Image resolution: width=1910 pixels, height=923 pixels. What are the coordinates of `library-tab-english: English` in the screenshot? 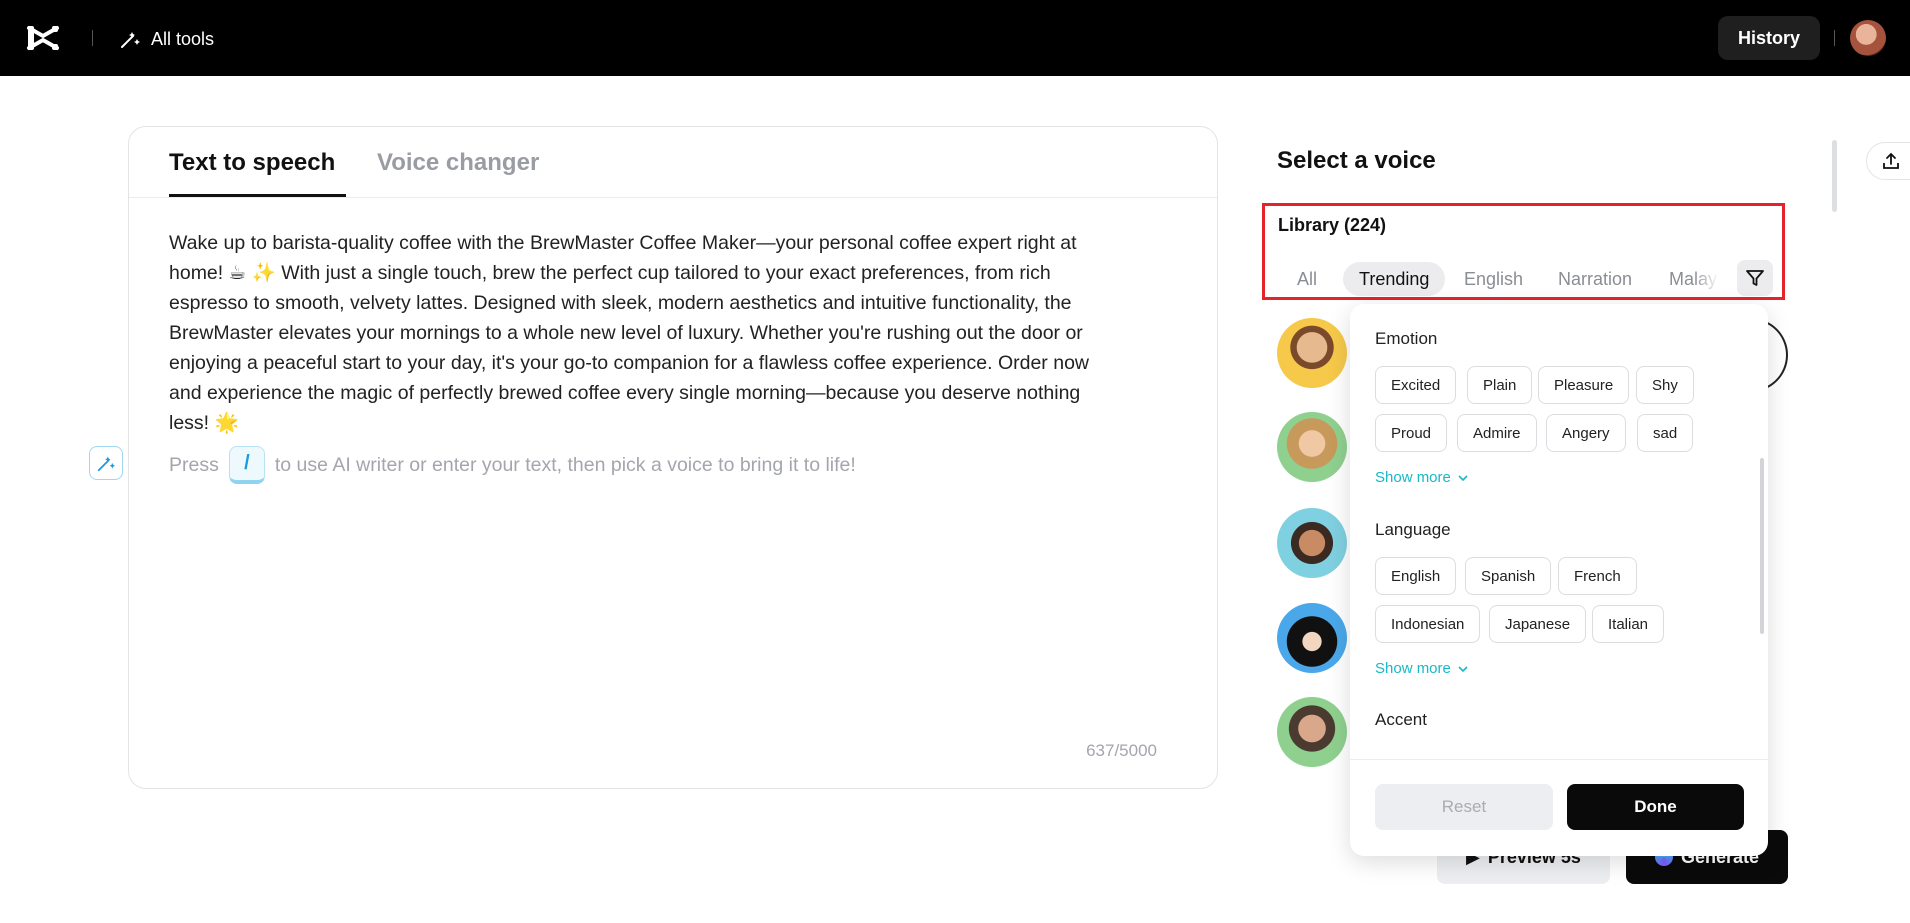 It's located at (1493, 279).